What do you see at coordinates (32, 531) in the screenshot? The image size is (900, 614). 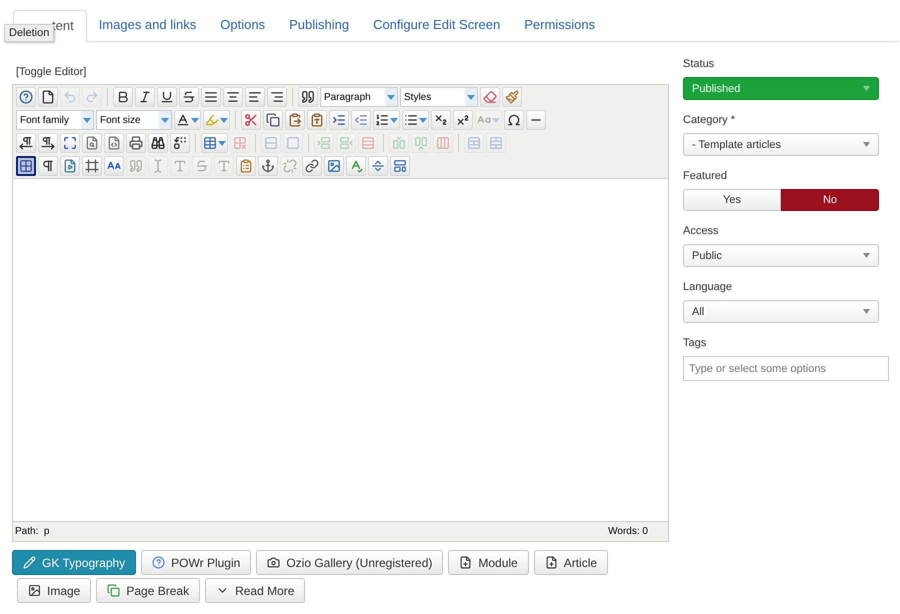 I see `element-path: Path: p` at bounding box center [32, 531].